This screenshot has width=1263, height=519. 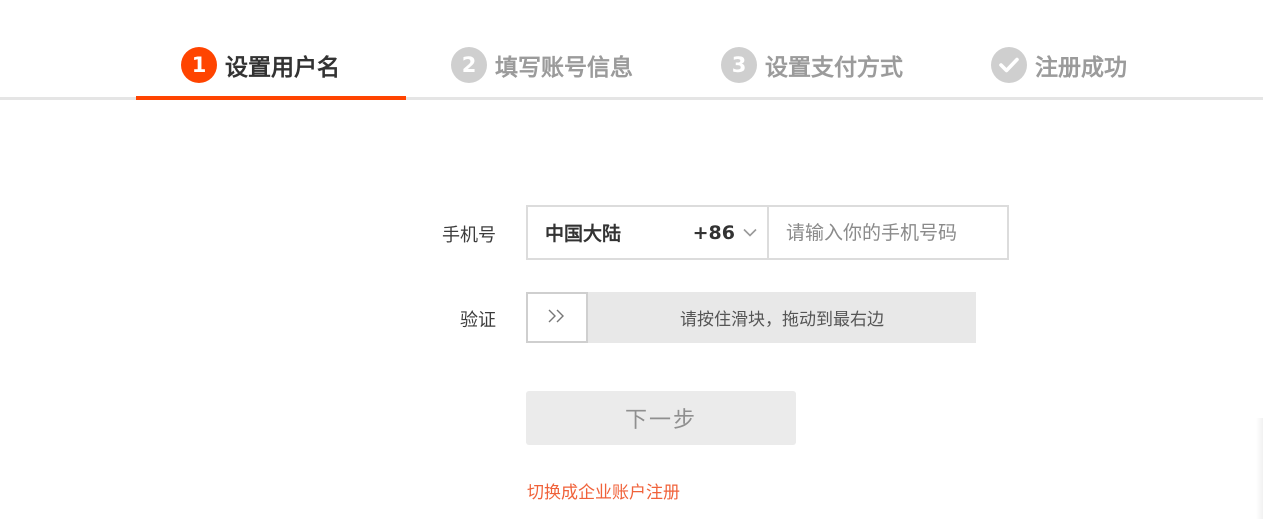 I want to click on step-1: 1 设置用户名, so click(x=260, y=65).